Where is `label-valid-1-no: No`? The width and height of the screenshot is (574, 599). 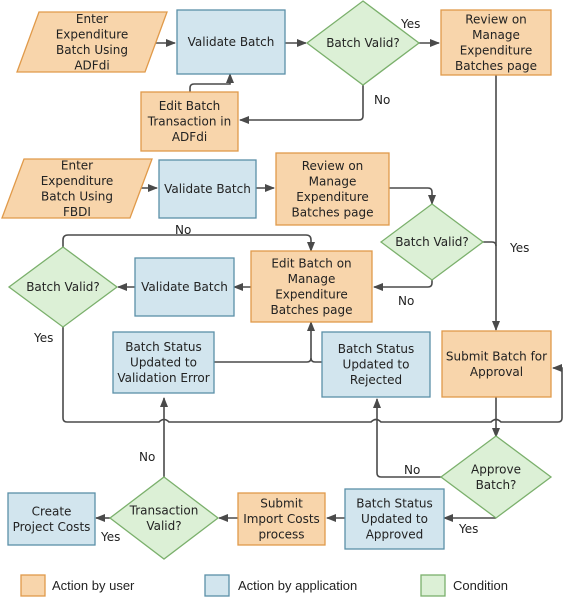 label-valid-1-no: No is located at coordinates (382, 100).